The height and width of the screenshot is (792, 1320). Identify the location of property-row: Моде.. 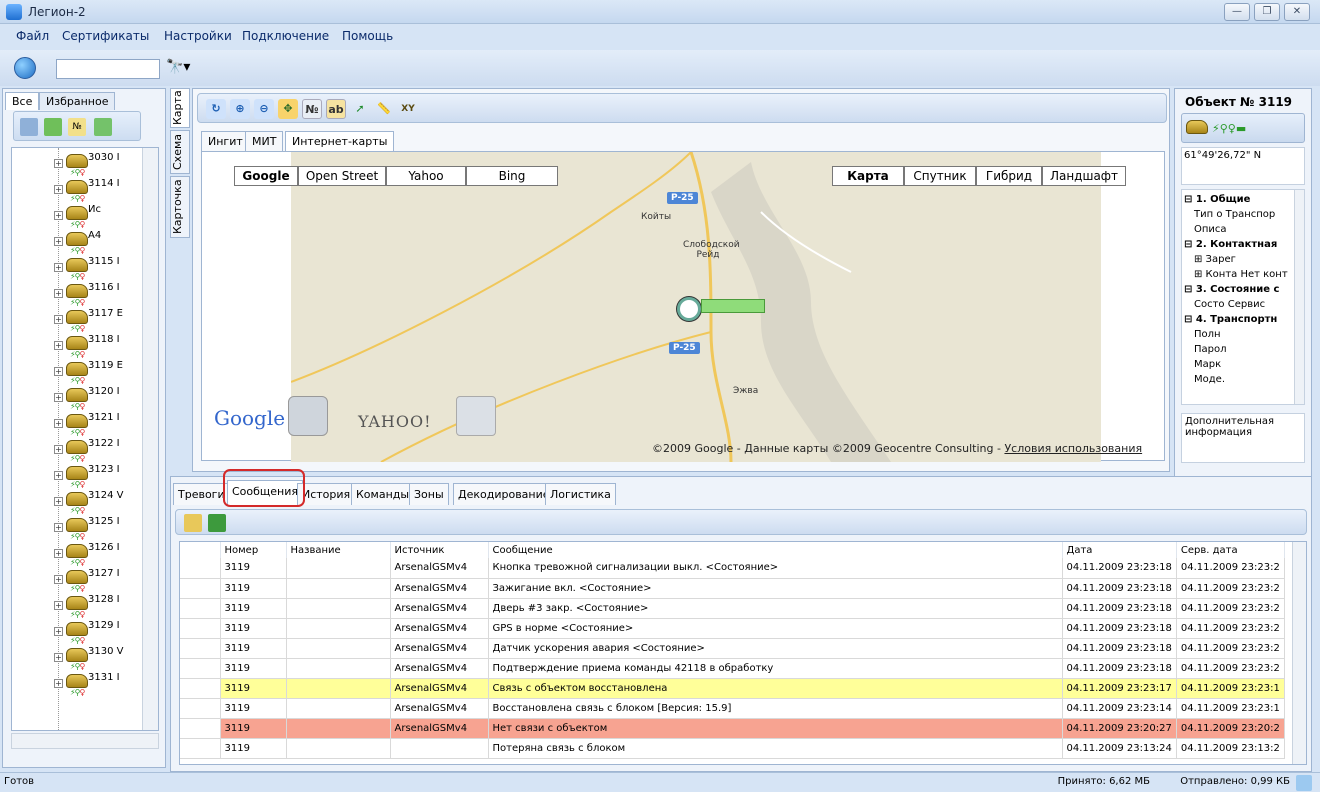
(1240, 380).